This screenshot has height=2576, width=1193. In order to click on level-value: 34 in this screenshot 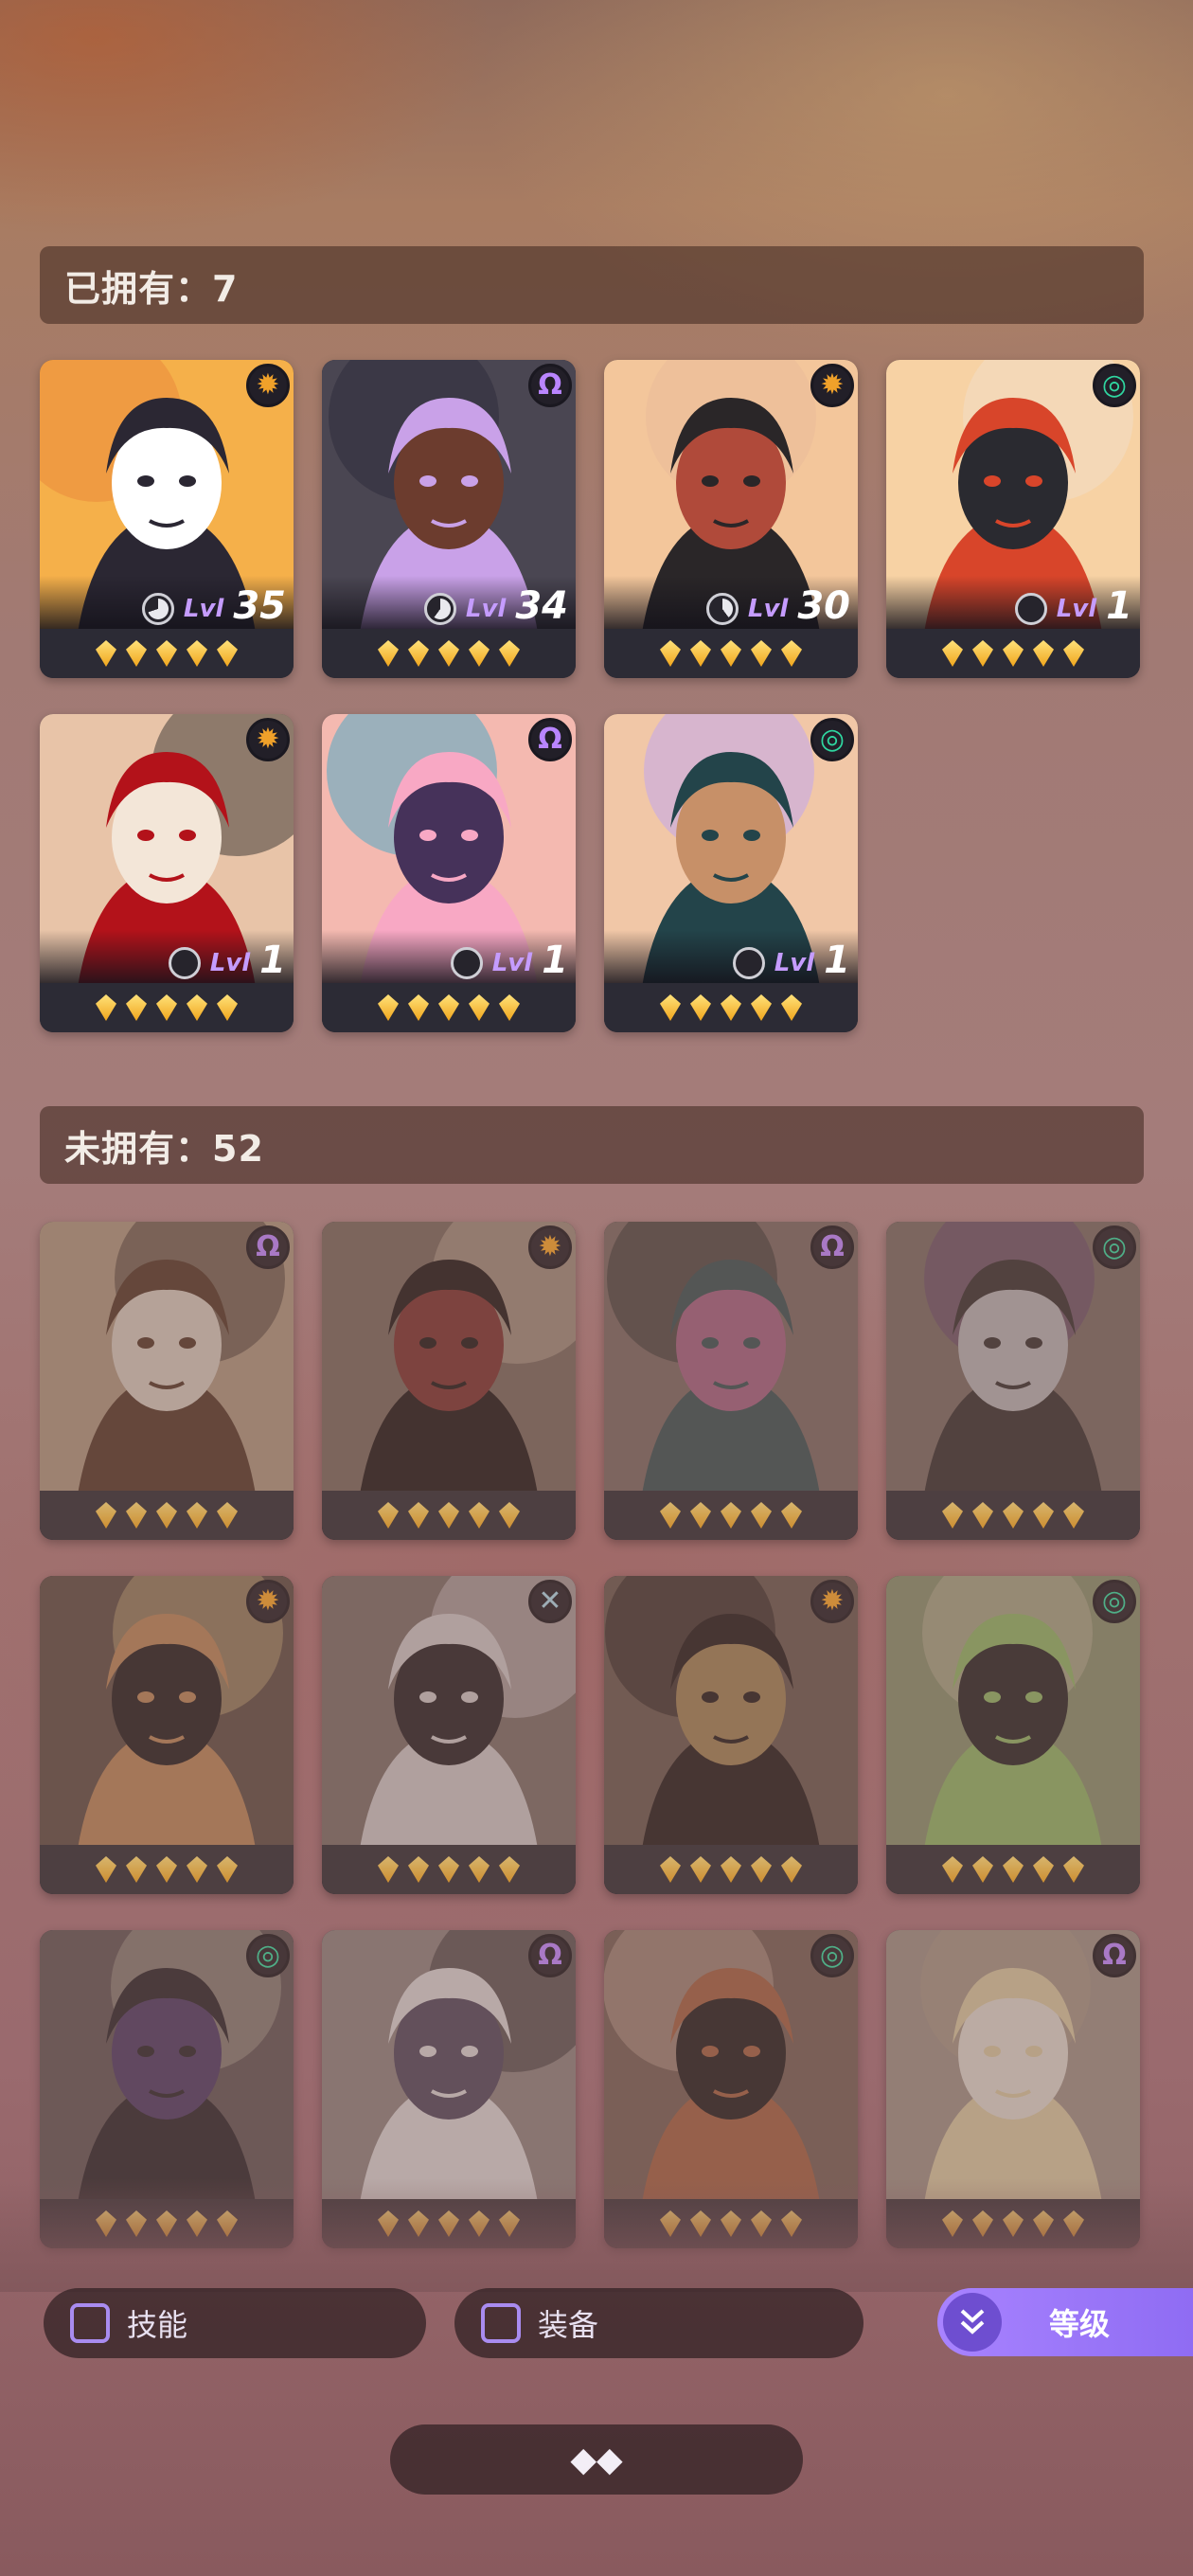, I will do `click(541, 606)`.